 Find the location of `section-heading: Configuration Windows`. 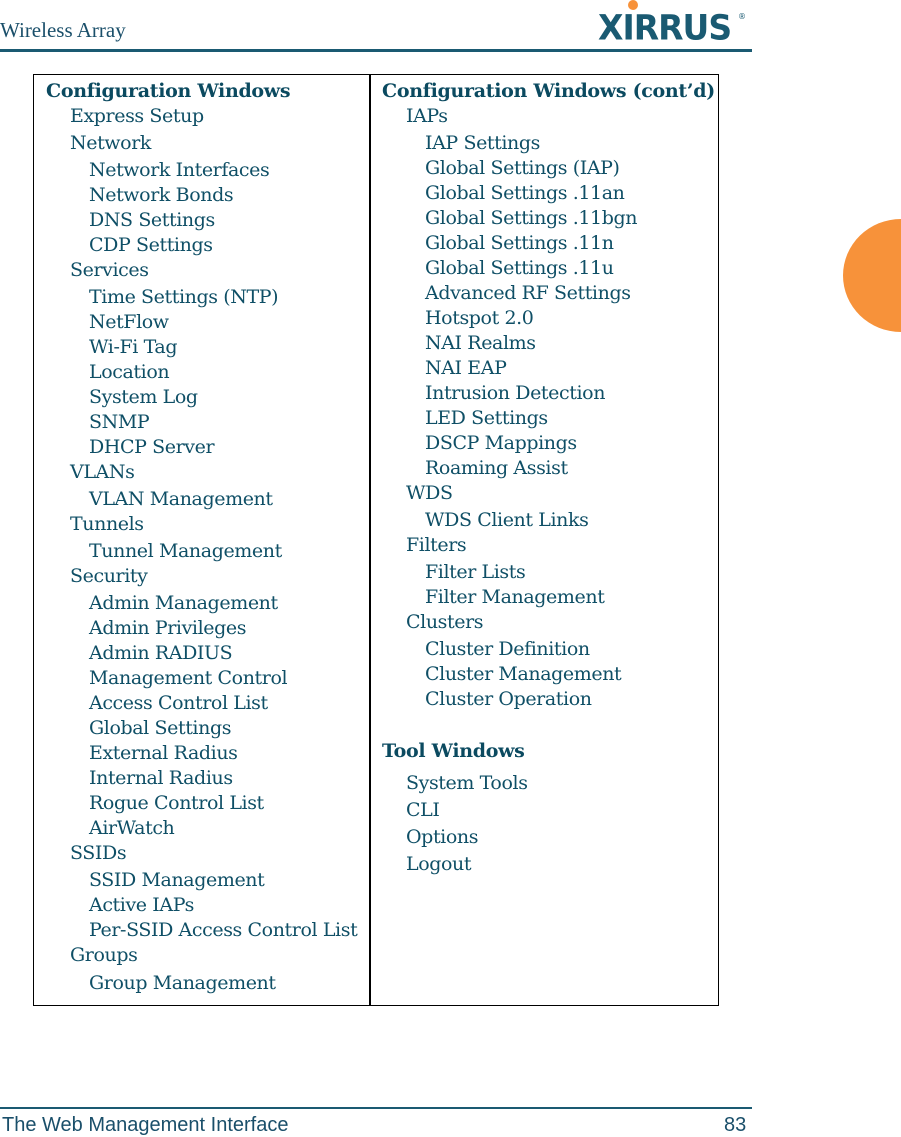

section-heading: Configuration Windows is located at coordinates (168, 91).